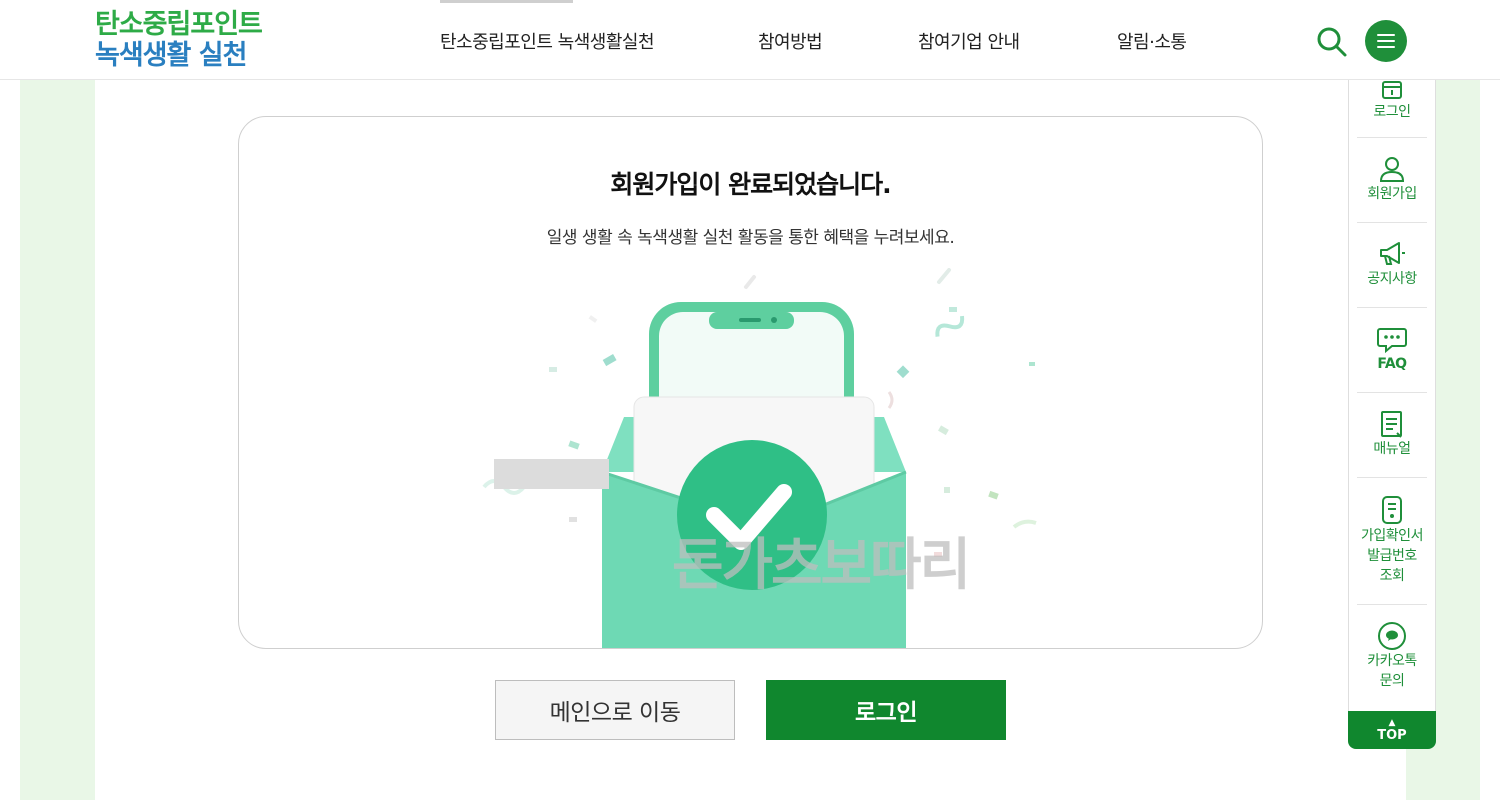 The image size is (1500, 800). I want to click on go-main-button: 메인으로 이동, so click(615, 710).